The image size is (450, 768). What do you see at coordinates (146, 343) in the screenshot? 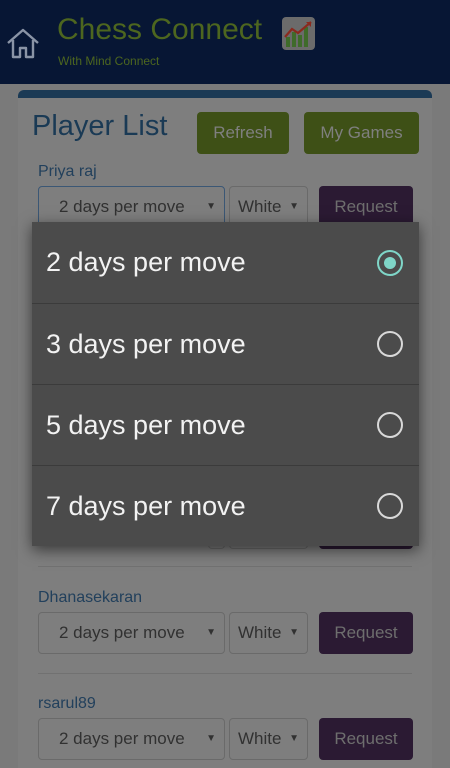
I see `option-label: 3 days per move` at bounding box center [146, 343].